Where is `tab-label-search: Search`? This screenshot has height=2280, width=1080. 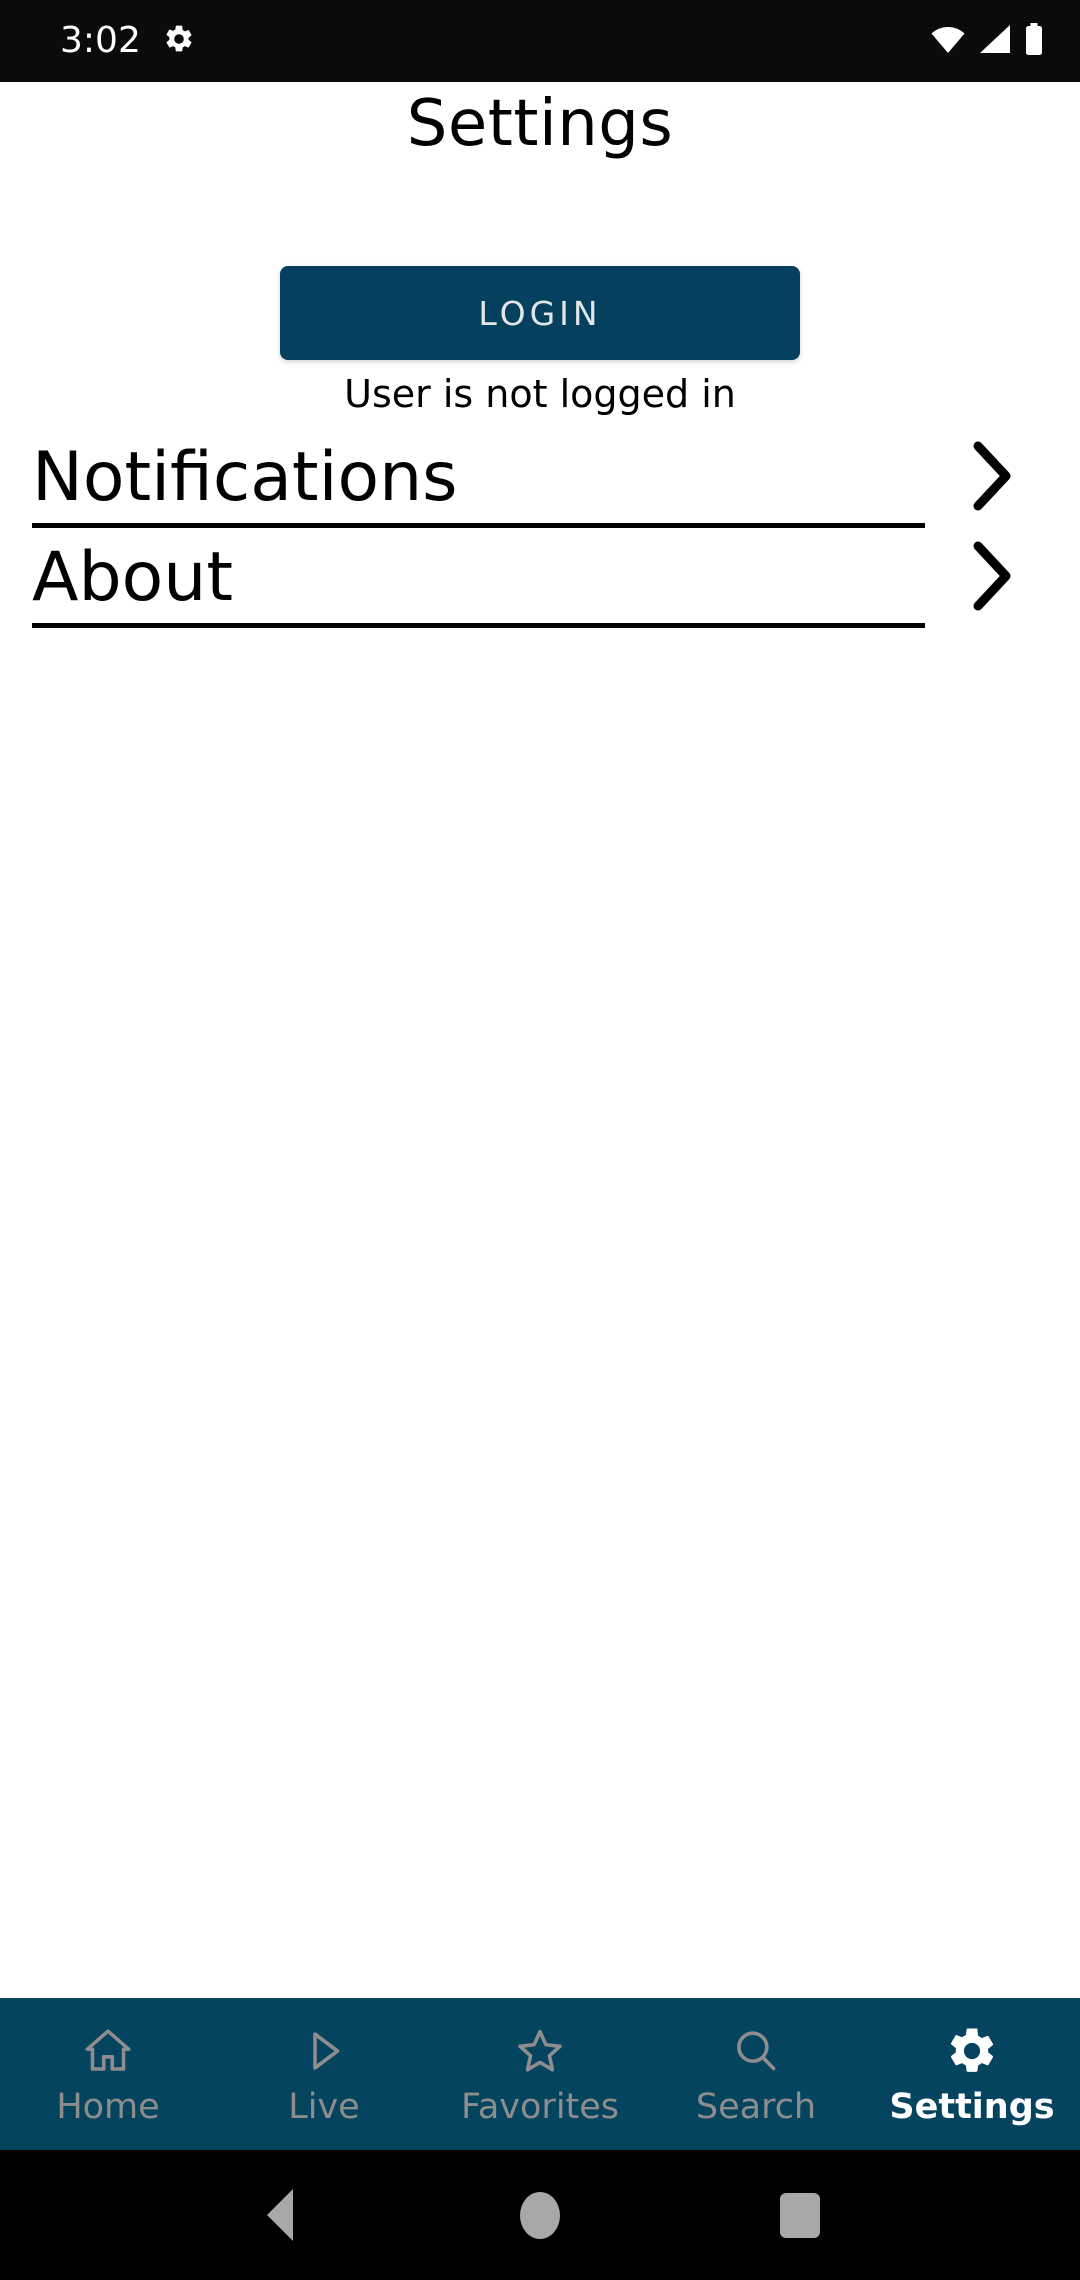
tab-label-search: Search is located at coordinates (756, 2106).